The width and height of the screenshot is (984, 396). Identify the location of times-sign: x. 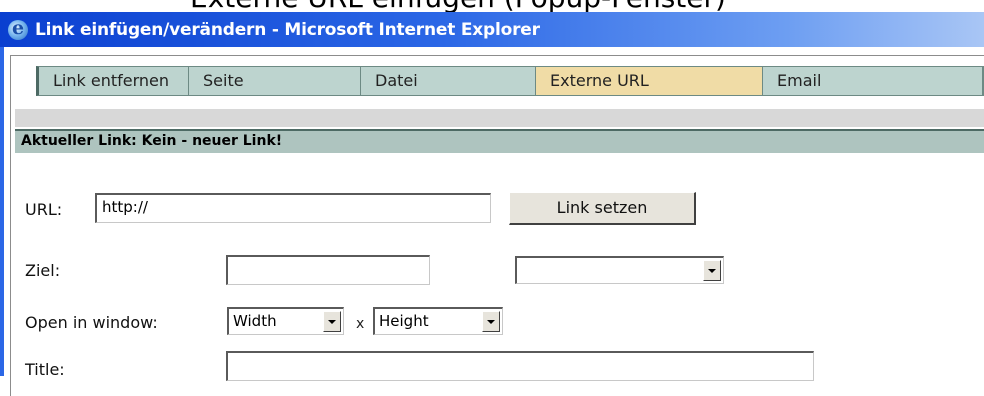
(360, 324).